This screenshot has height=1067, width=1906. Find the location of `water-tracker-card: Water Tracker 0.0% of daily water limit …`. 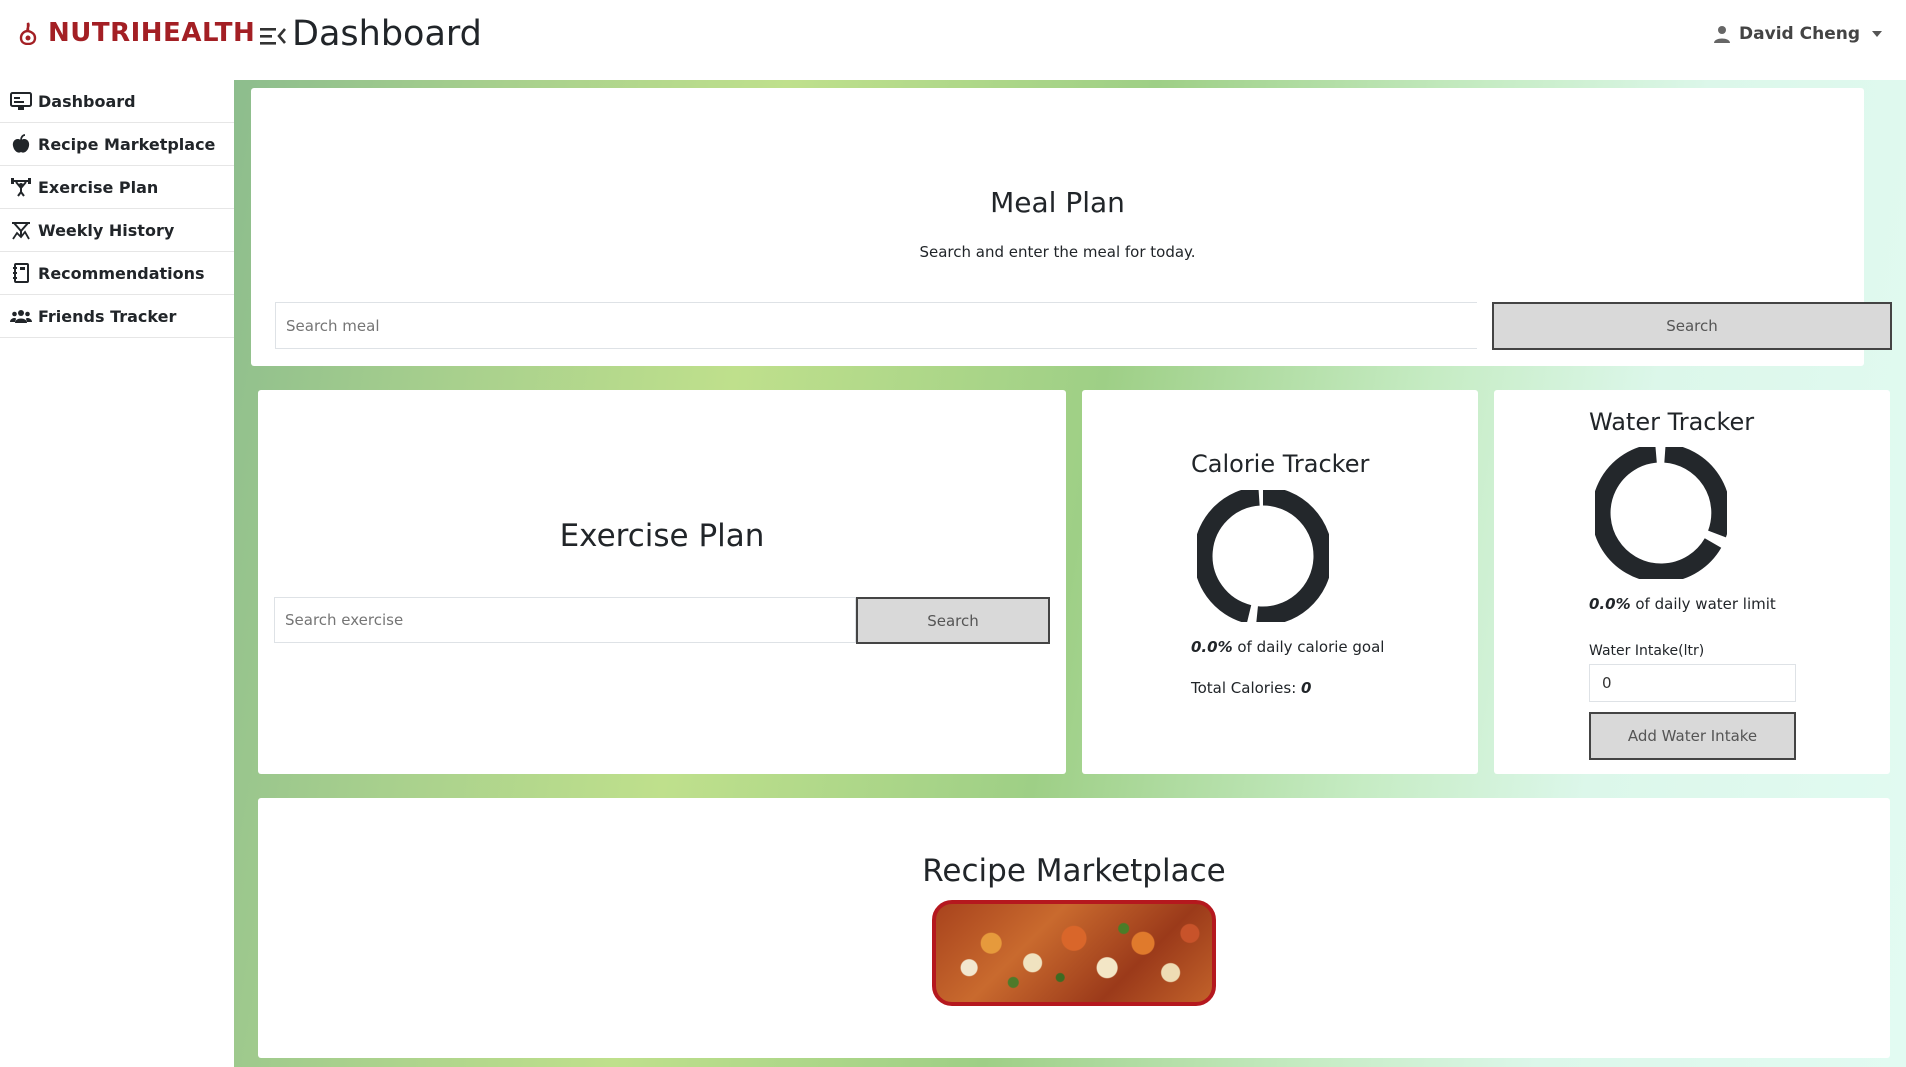

water-tracker-card: Water Tracker 0.0% of daily water limit … is located at coordinates (1692, 582).